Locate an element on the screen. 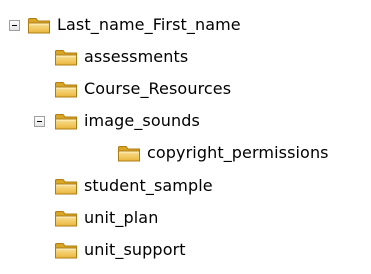 The width and height of the screenshot is (371, 274). tree-node-label: Last_name_First_name is located at coordinates (149, 24).